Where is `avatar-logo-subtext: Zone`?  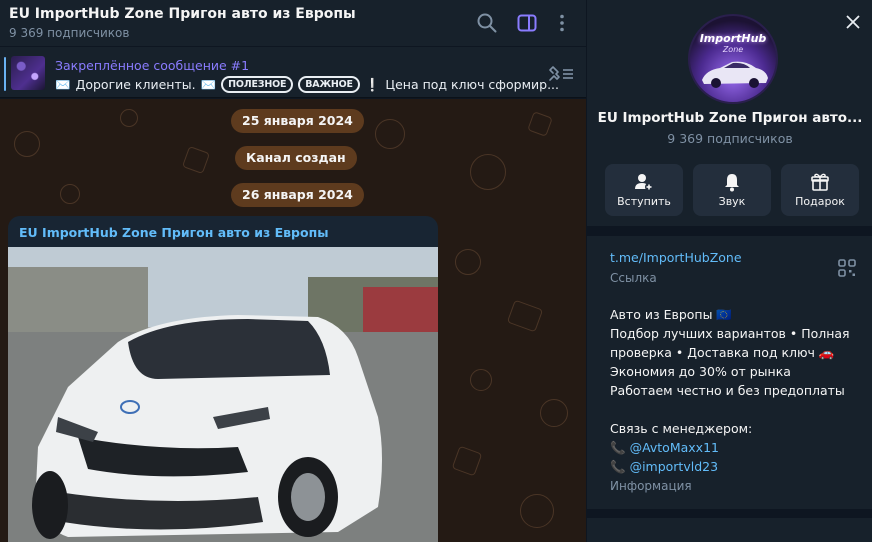 avatar-logo-subtext: Zone is located at coordinates (733, 49).